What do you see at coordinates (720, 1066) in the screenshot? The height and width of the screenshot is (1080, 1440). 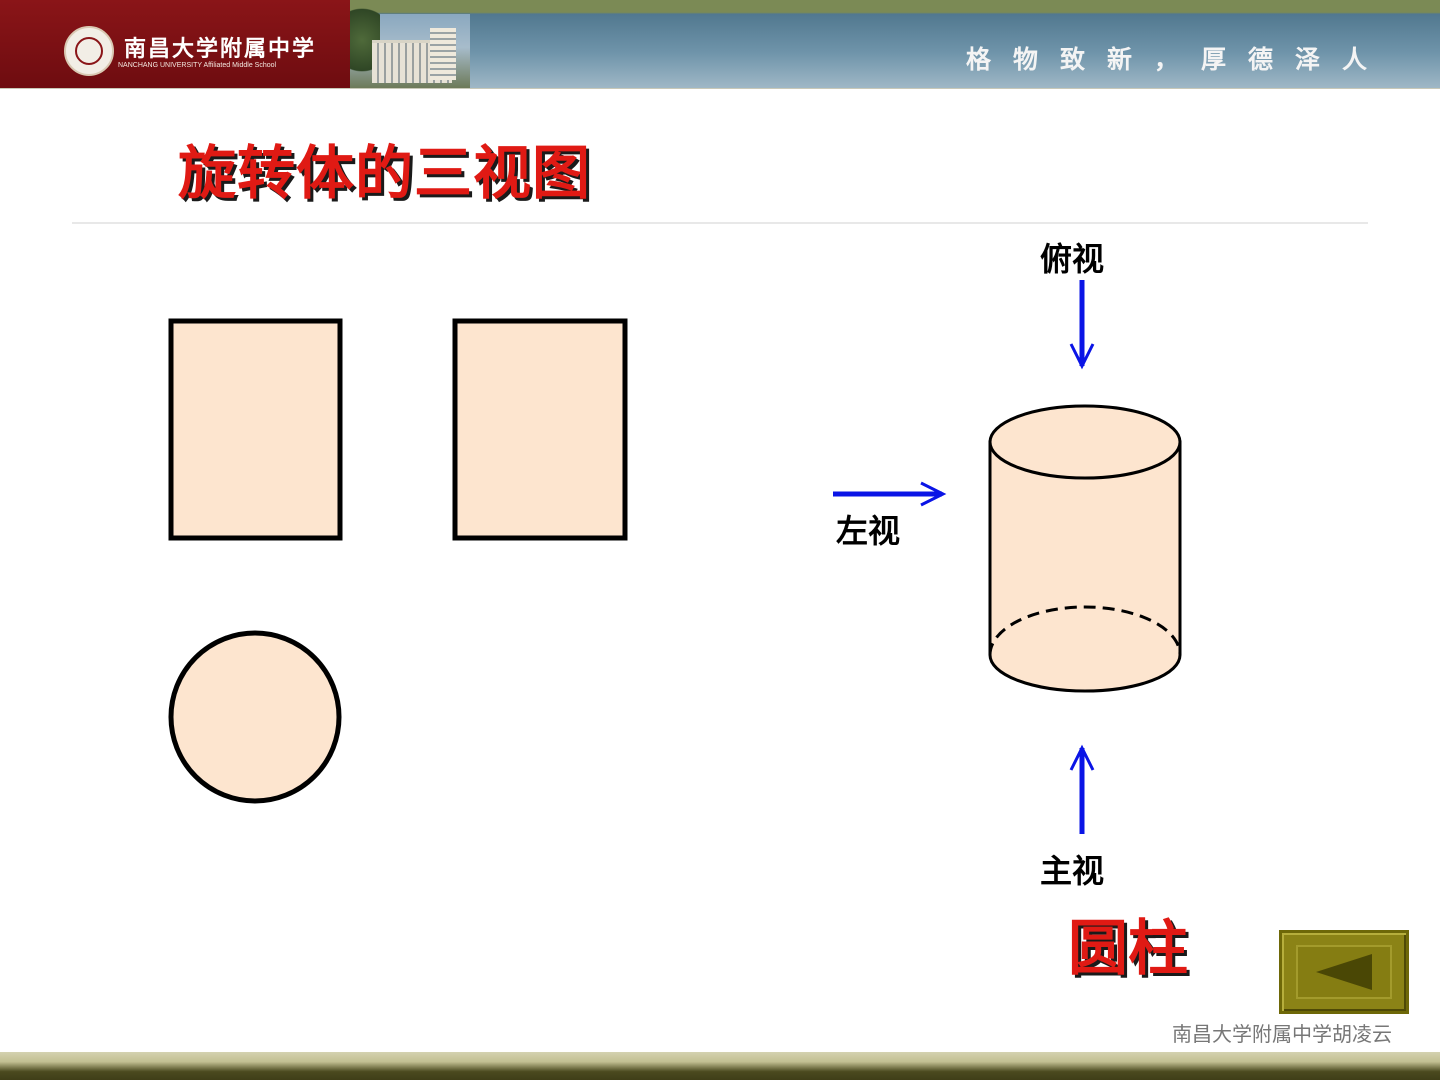 I see `footer-bar` at bounding box center [720, 1066].